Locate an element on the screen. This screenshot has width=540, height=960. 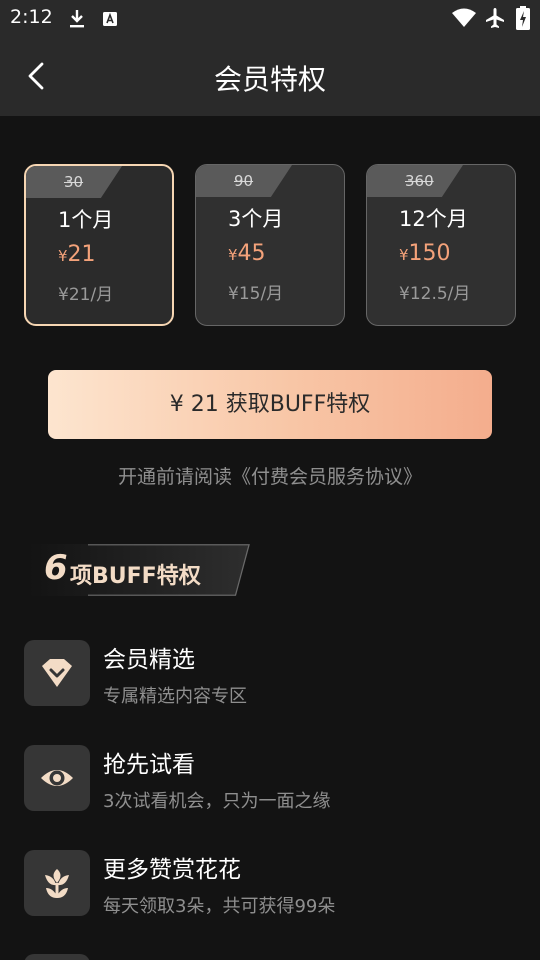
original-price-tag: 90 is located at coordinates (244, 181).